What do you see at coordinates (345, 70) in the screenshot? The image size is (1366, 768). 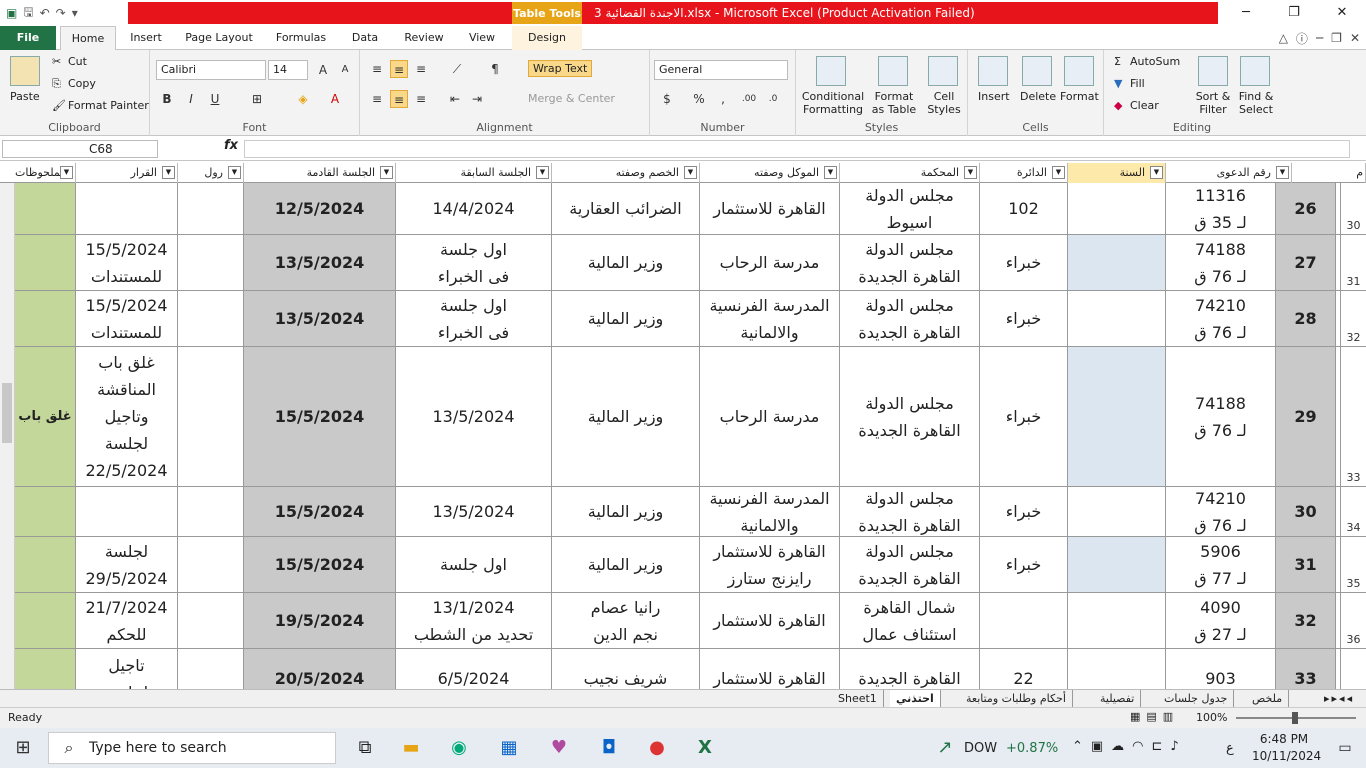 I see `shrink-font-icon: A` at bounding box center [345, 70].